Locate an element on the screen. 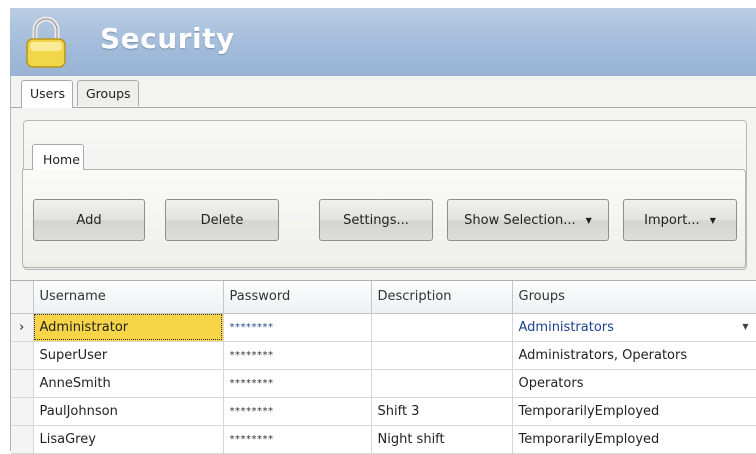  table-header-row: Username Password Description Groups is located at coordinates (383, 297).